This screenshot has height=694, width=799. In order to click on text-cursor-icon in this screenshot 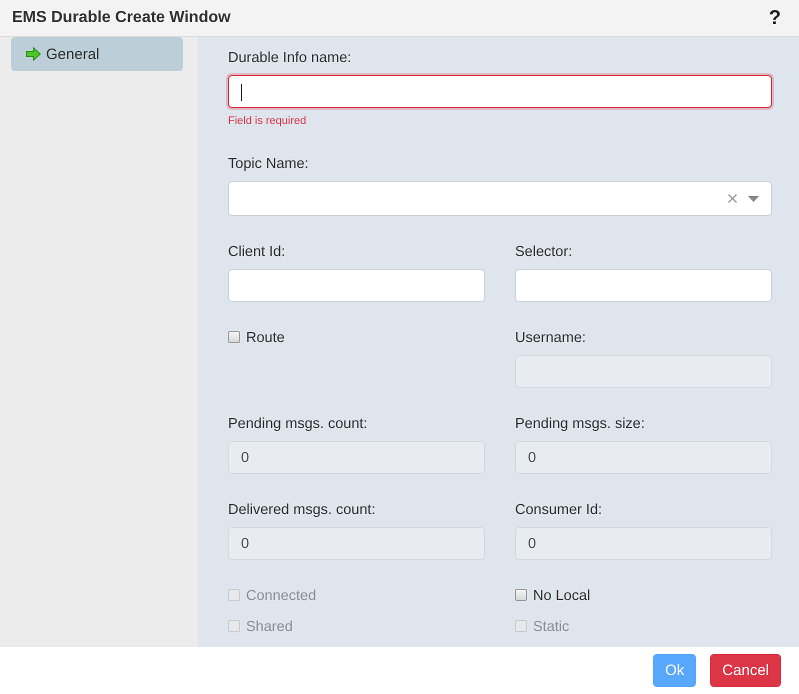, I will do `click(241, 92)`.